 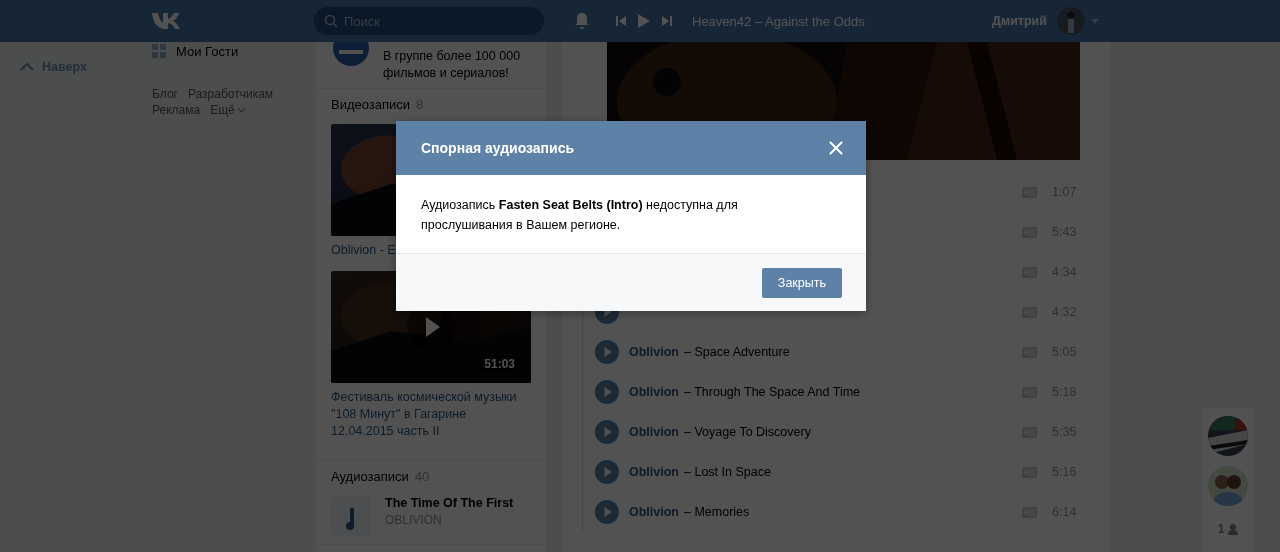 I want to click on track-title: – Memories, so click(x=853, y=512).